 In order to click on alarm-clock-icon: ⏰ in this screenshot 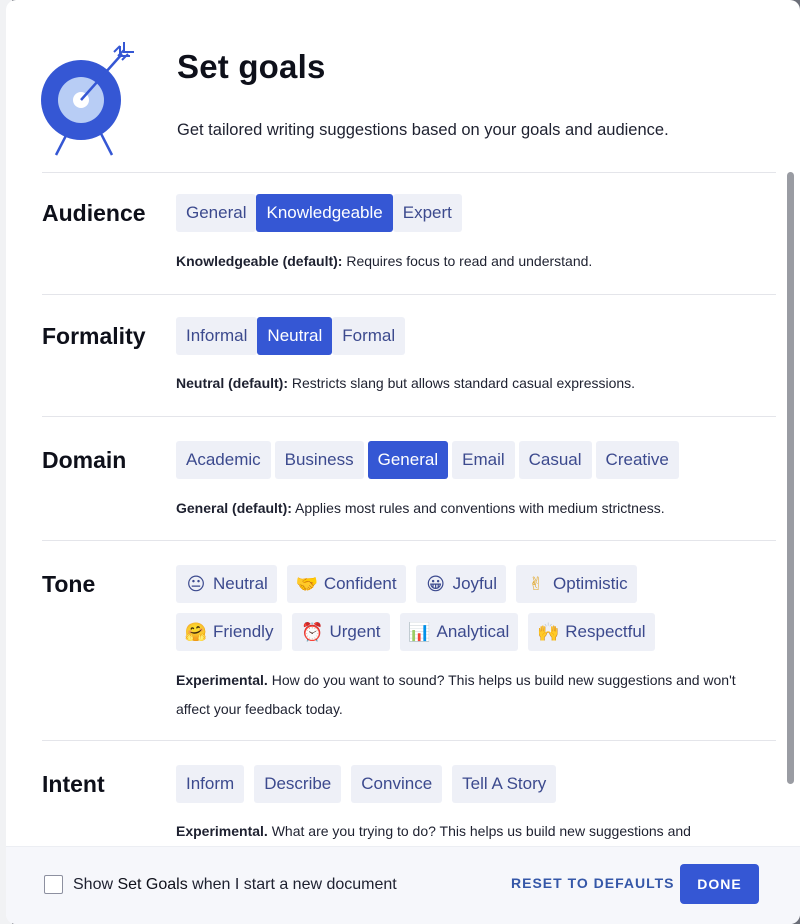, I will do `click(312, 632)`.